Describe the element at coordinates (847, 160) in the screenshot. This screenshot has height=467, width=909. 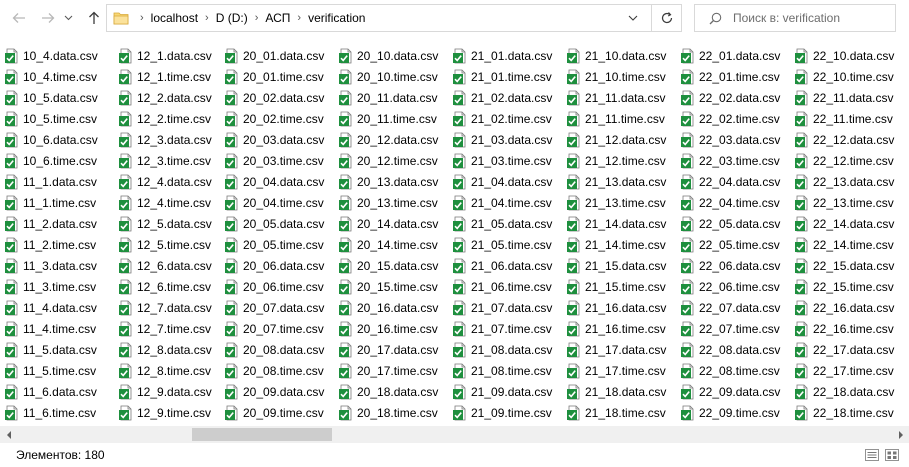
I see `file-item: 22_12.time.csv` at that location.